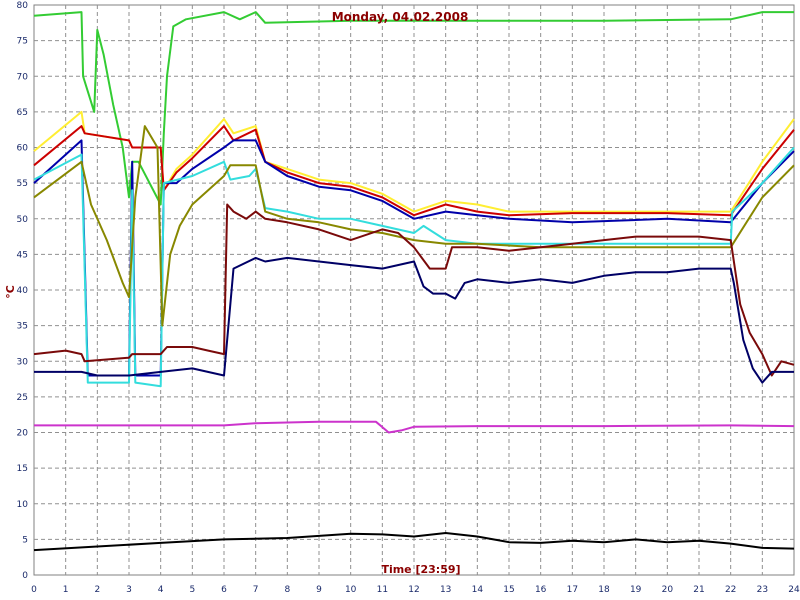  What do you see at coordinates (698, 590) in the screenshot?
I see `x-tick-label: 21` at bounding box center [698, 590].